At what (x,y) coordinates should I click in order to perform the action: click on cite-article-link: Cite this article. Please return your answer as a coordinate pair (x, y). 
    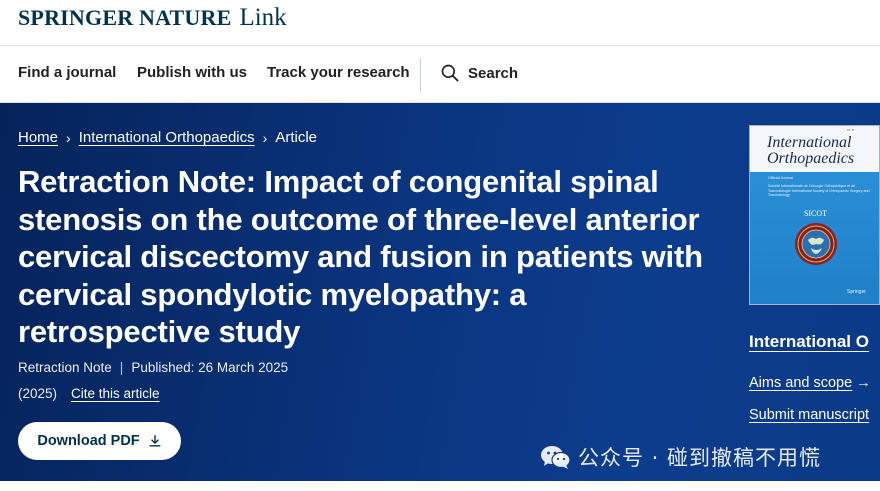
    Looking at the image, I should click on (115, 393).